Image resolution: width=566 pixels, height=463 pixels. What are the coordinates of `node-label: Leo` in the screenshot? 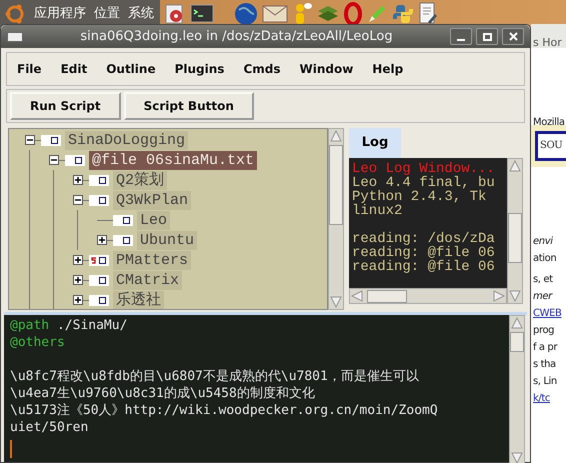 It's located at (153, 220).